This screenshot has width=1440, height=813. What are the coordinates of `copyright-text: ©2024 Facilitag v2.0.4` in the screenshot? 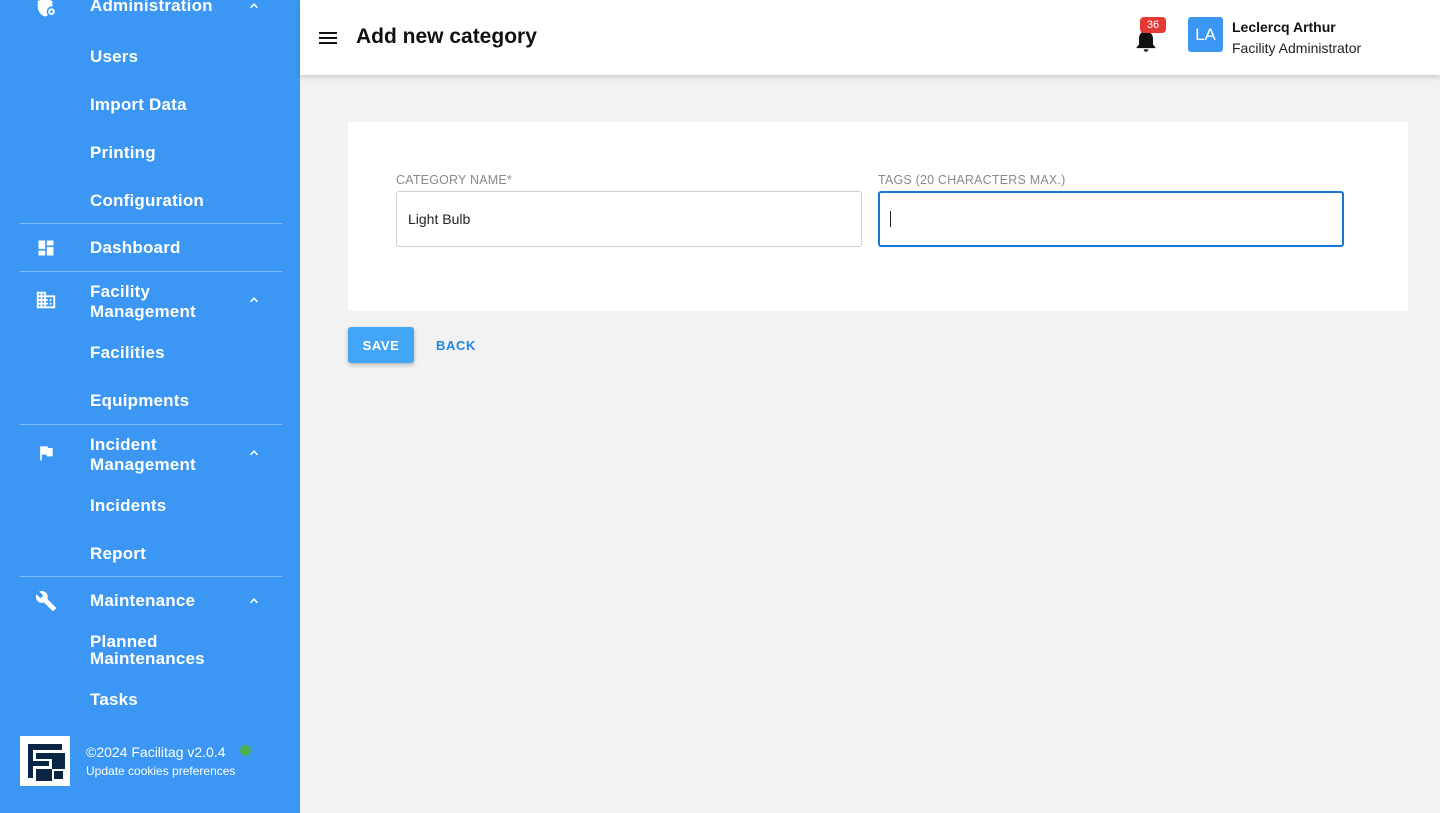 It's located at (156, 752).